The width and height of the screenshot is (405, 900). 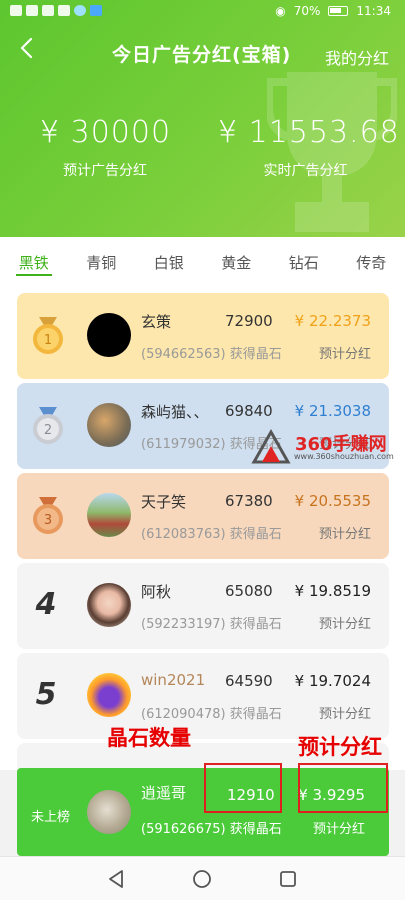 I want to click on nav-back-icon, so click(x=116, y=879).